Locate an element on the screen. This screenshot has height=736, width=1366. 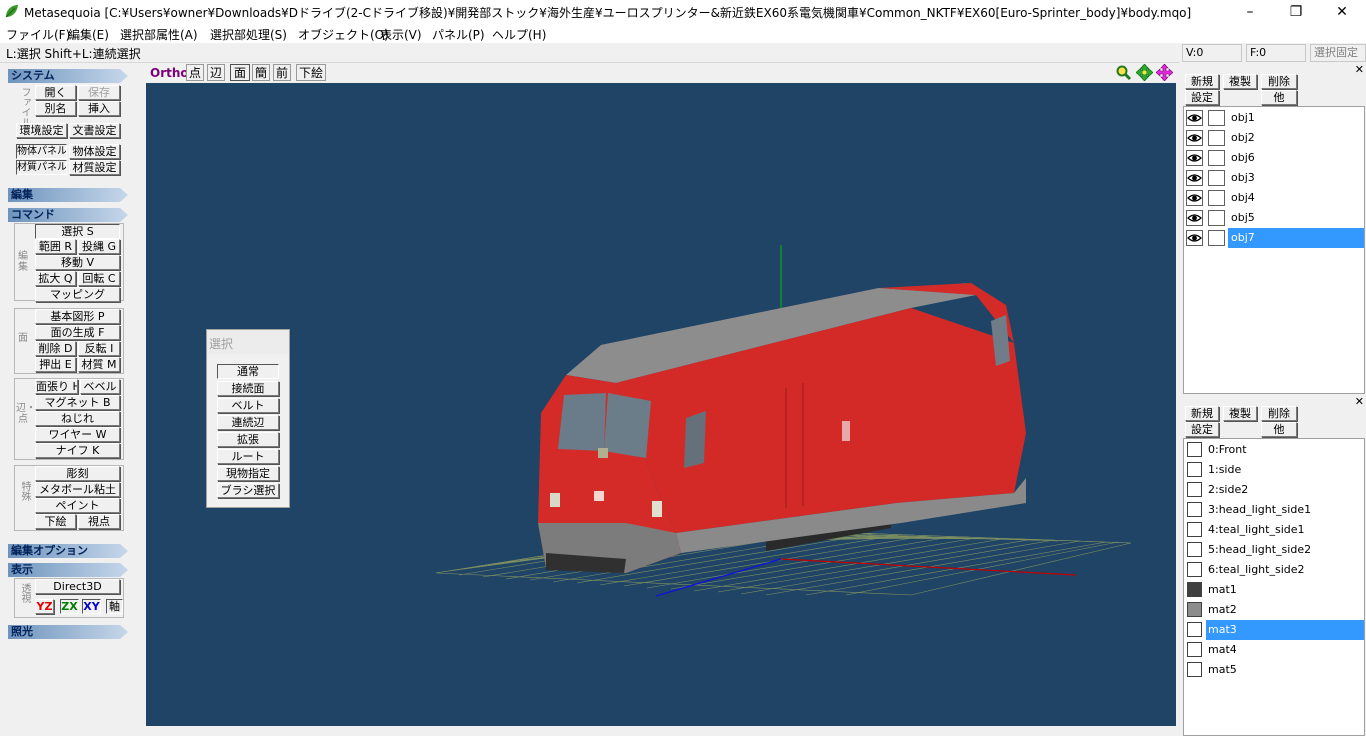
point-display-button: 点 is located at coordinates (195, 72).